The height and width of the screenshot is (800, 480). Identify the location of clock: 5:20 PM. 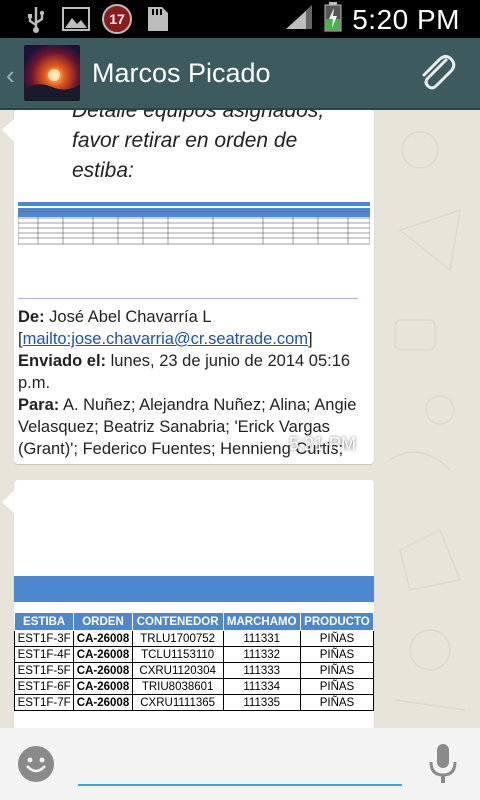
(406, 19).